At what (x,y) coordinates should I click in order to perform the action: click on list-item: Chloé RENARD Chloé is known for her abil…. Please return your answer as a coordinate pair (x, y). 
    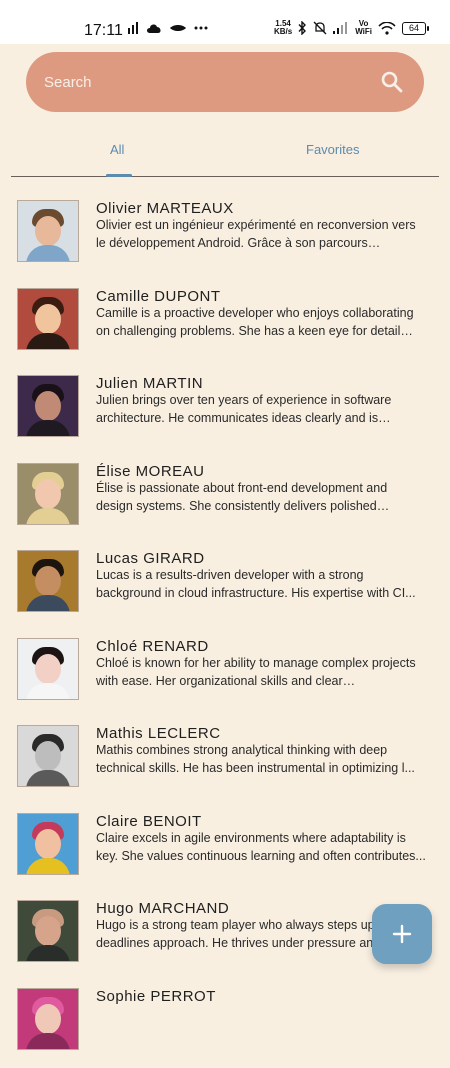
    Looking at the image, I should click on (225, 678).